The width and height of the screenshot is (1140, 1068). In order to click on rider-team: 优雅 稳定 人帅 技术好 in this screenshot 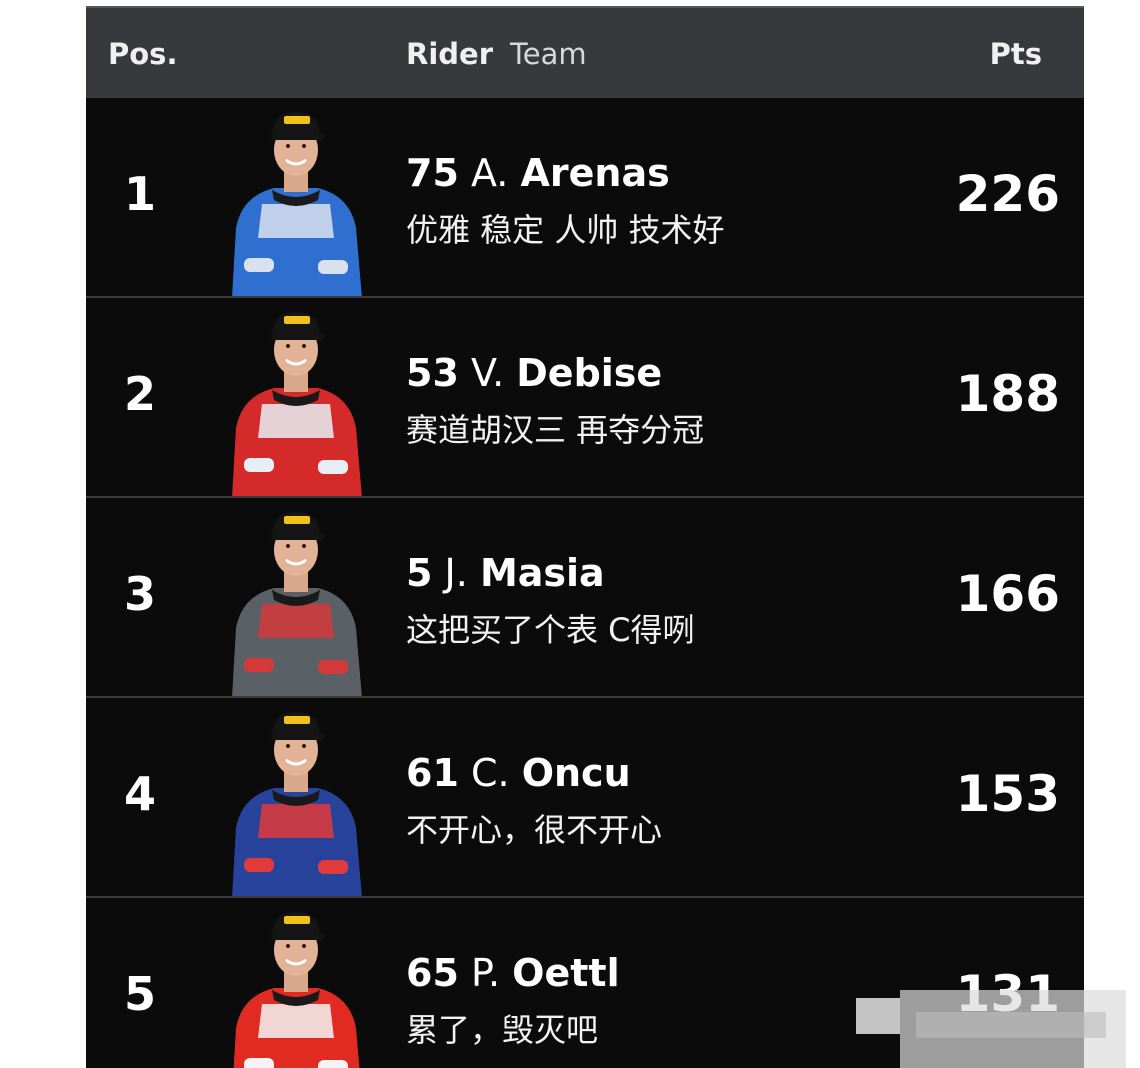, I will do `click(565, 230)`.